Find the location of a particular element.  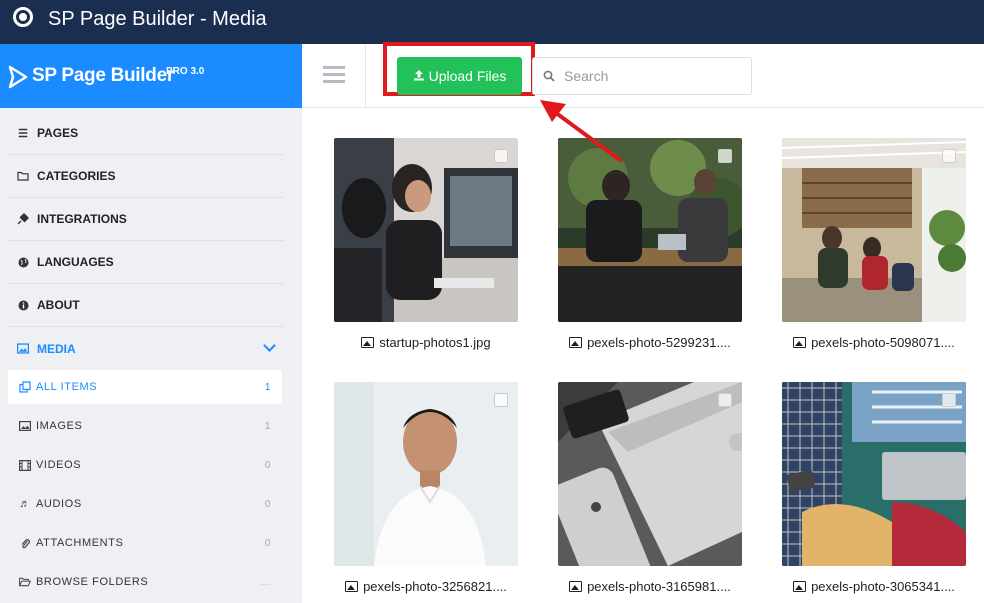

media-filter-audios: ♬ AUDIOS 0 is located at coordinates (145, 504).